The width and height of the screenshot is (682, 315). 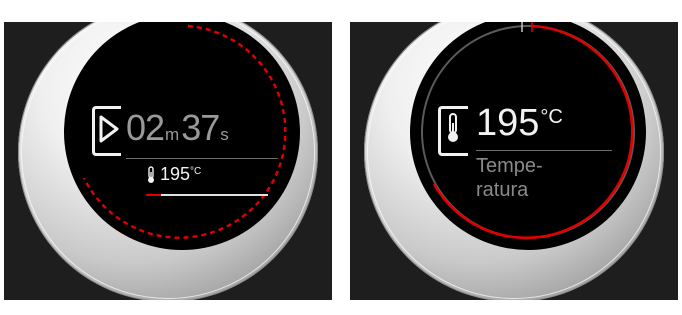 I want to click on thermometer-icon-frame, so click(x=453, y=131).